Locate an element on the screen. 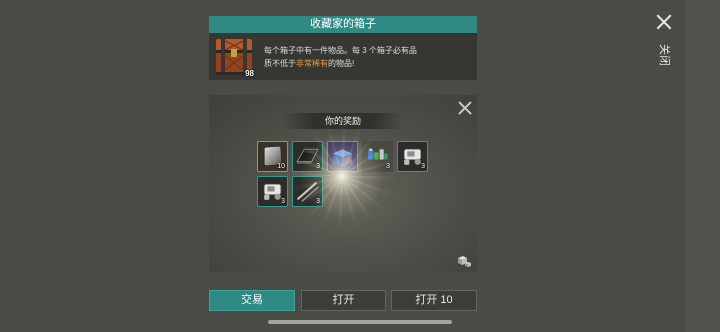 The image size is (720, 332). reward-slot is located at coordinates (342, 156).